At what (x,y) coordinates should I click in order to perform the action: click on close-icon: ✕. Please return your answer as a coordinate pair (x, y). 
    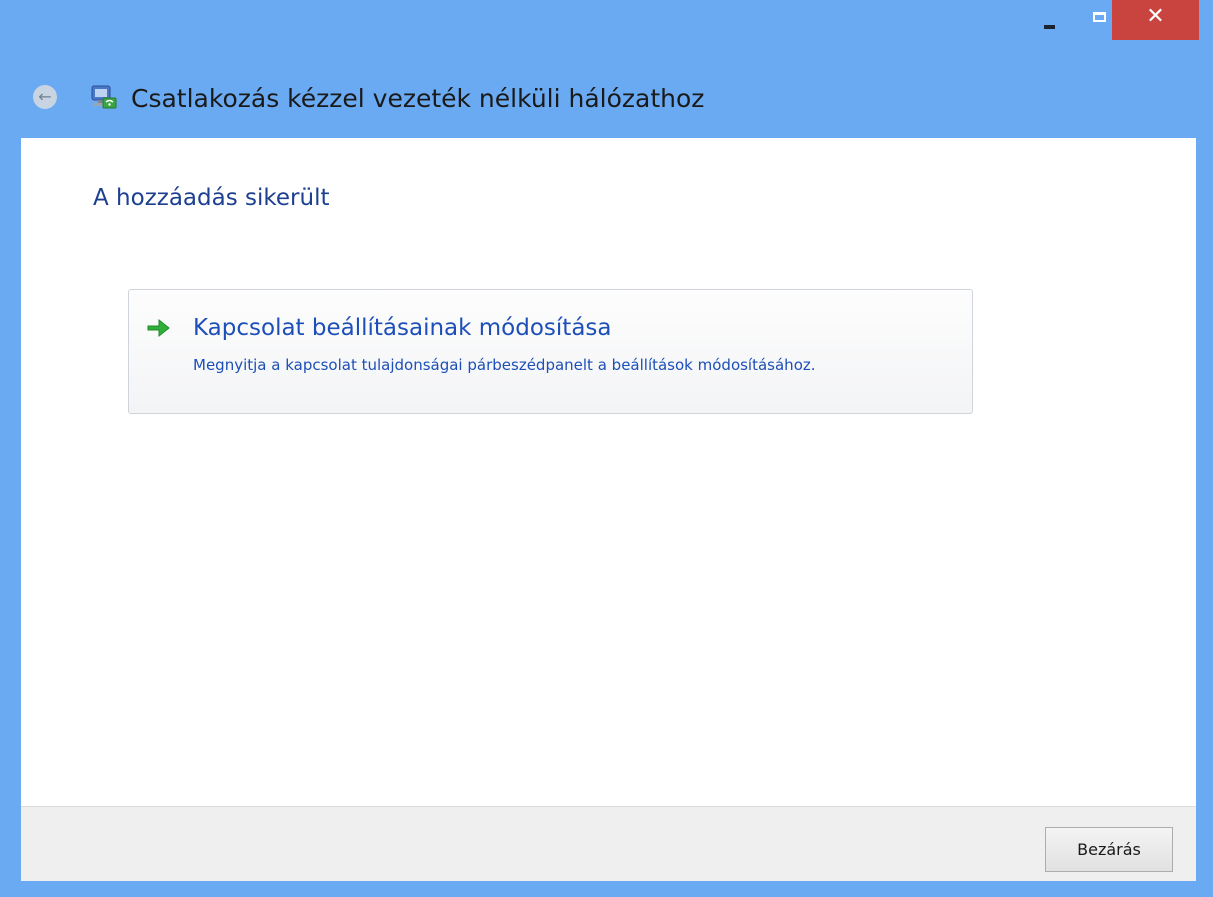
    Looking at the image, I should click on (1155, 16).